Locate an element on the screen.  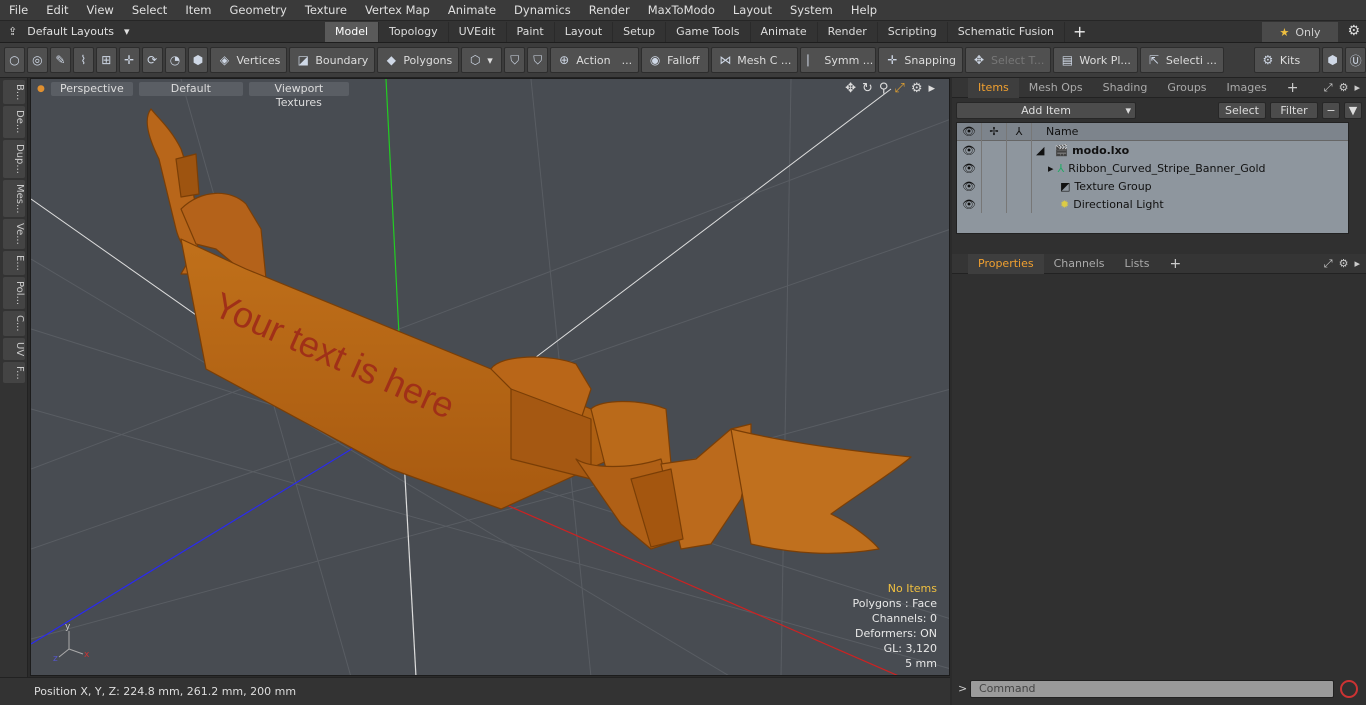
solo2-button: ⛉ is located at coordinates (538, 60).